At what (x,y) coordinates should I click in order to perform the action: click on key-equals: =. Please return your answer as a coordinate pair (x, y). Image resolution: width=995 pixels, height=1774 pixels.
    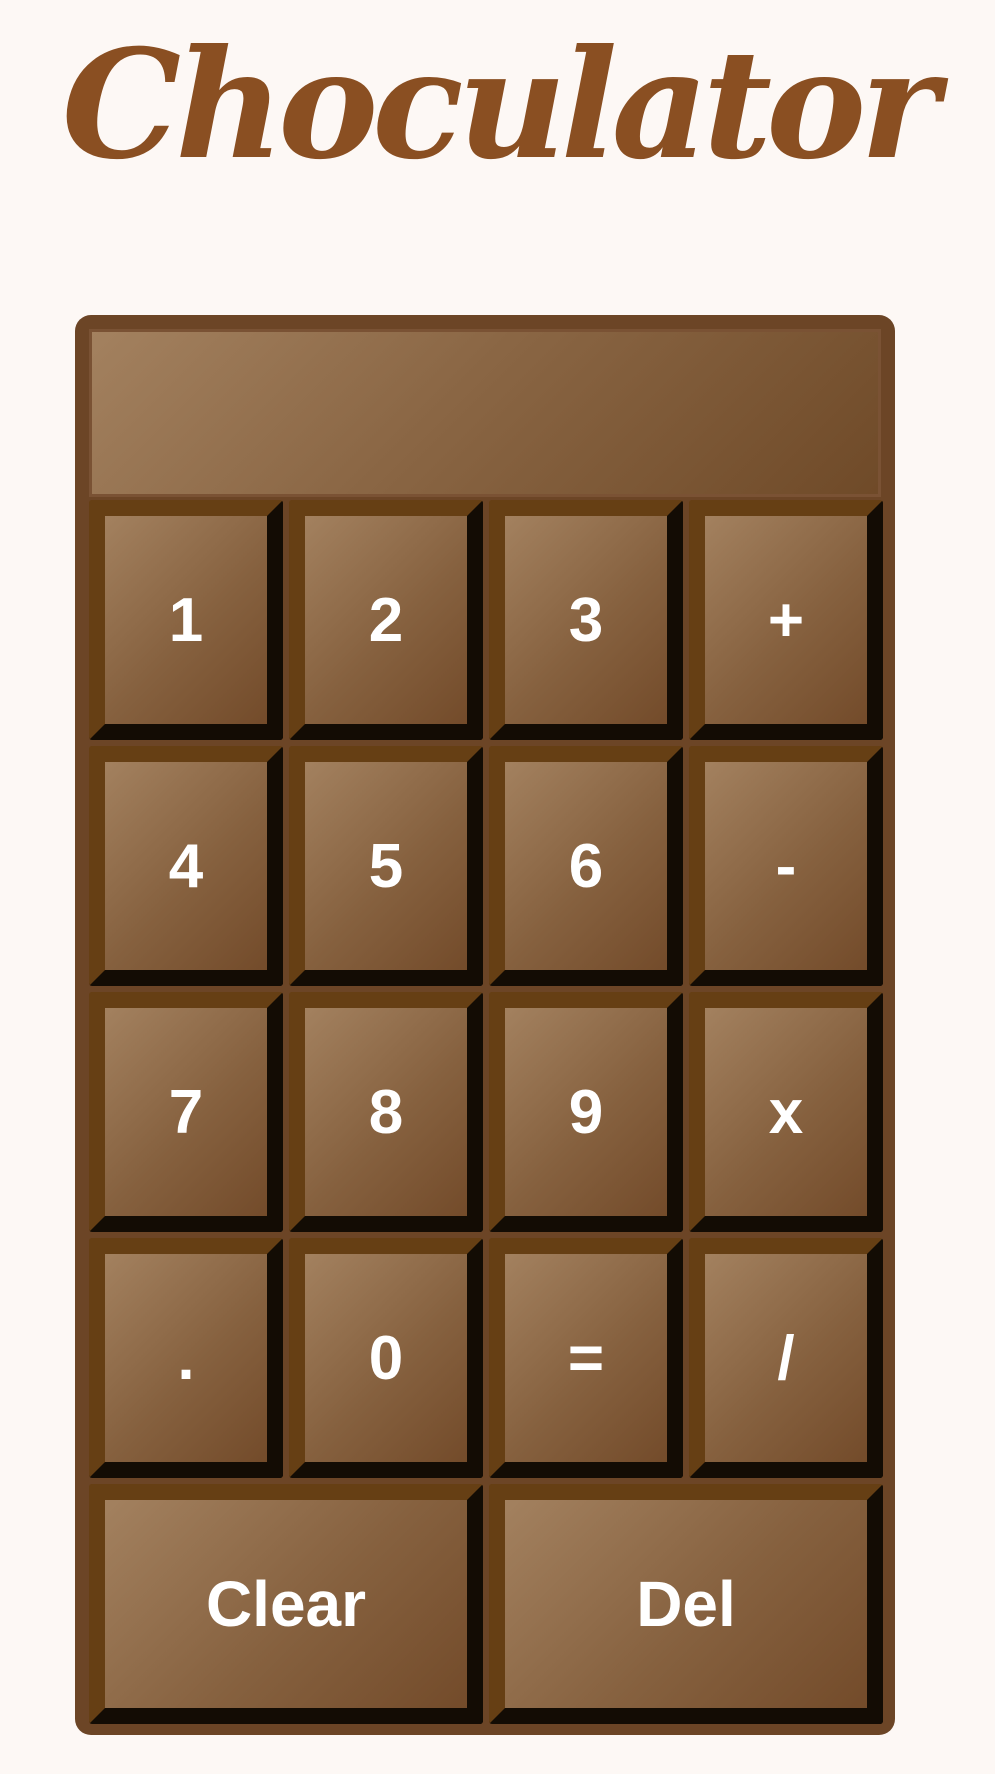
    Looking at the image, I should click on (586, 1358).